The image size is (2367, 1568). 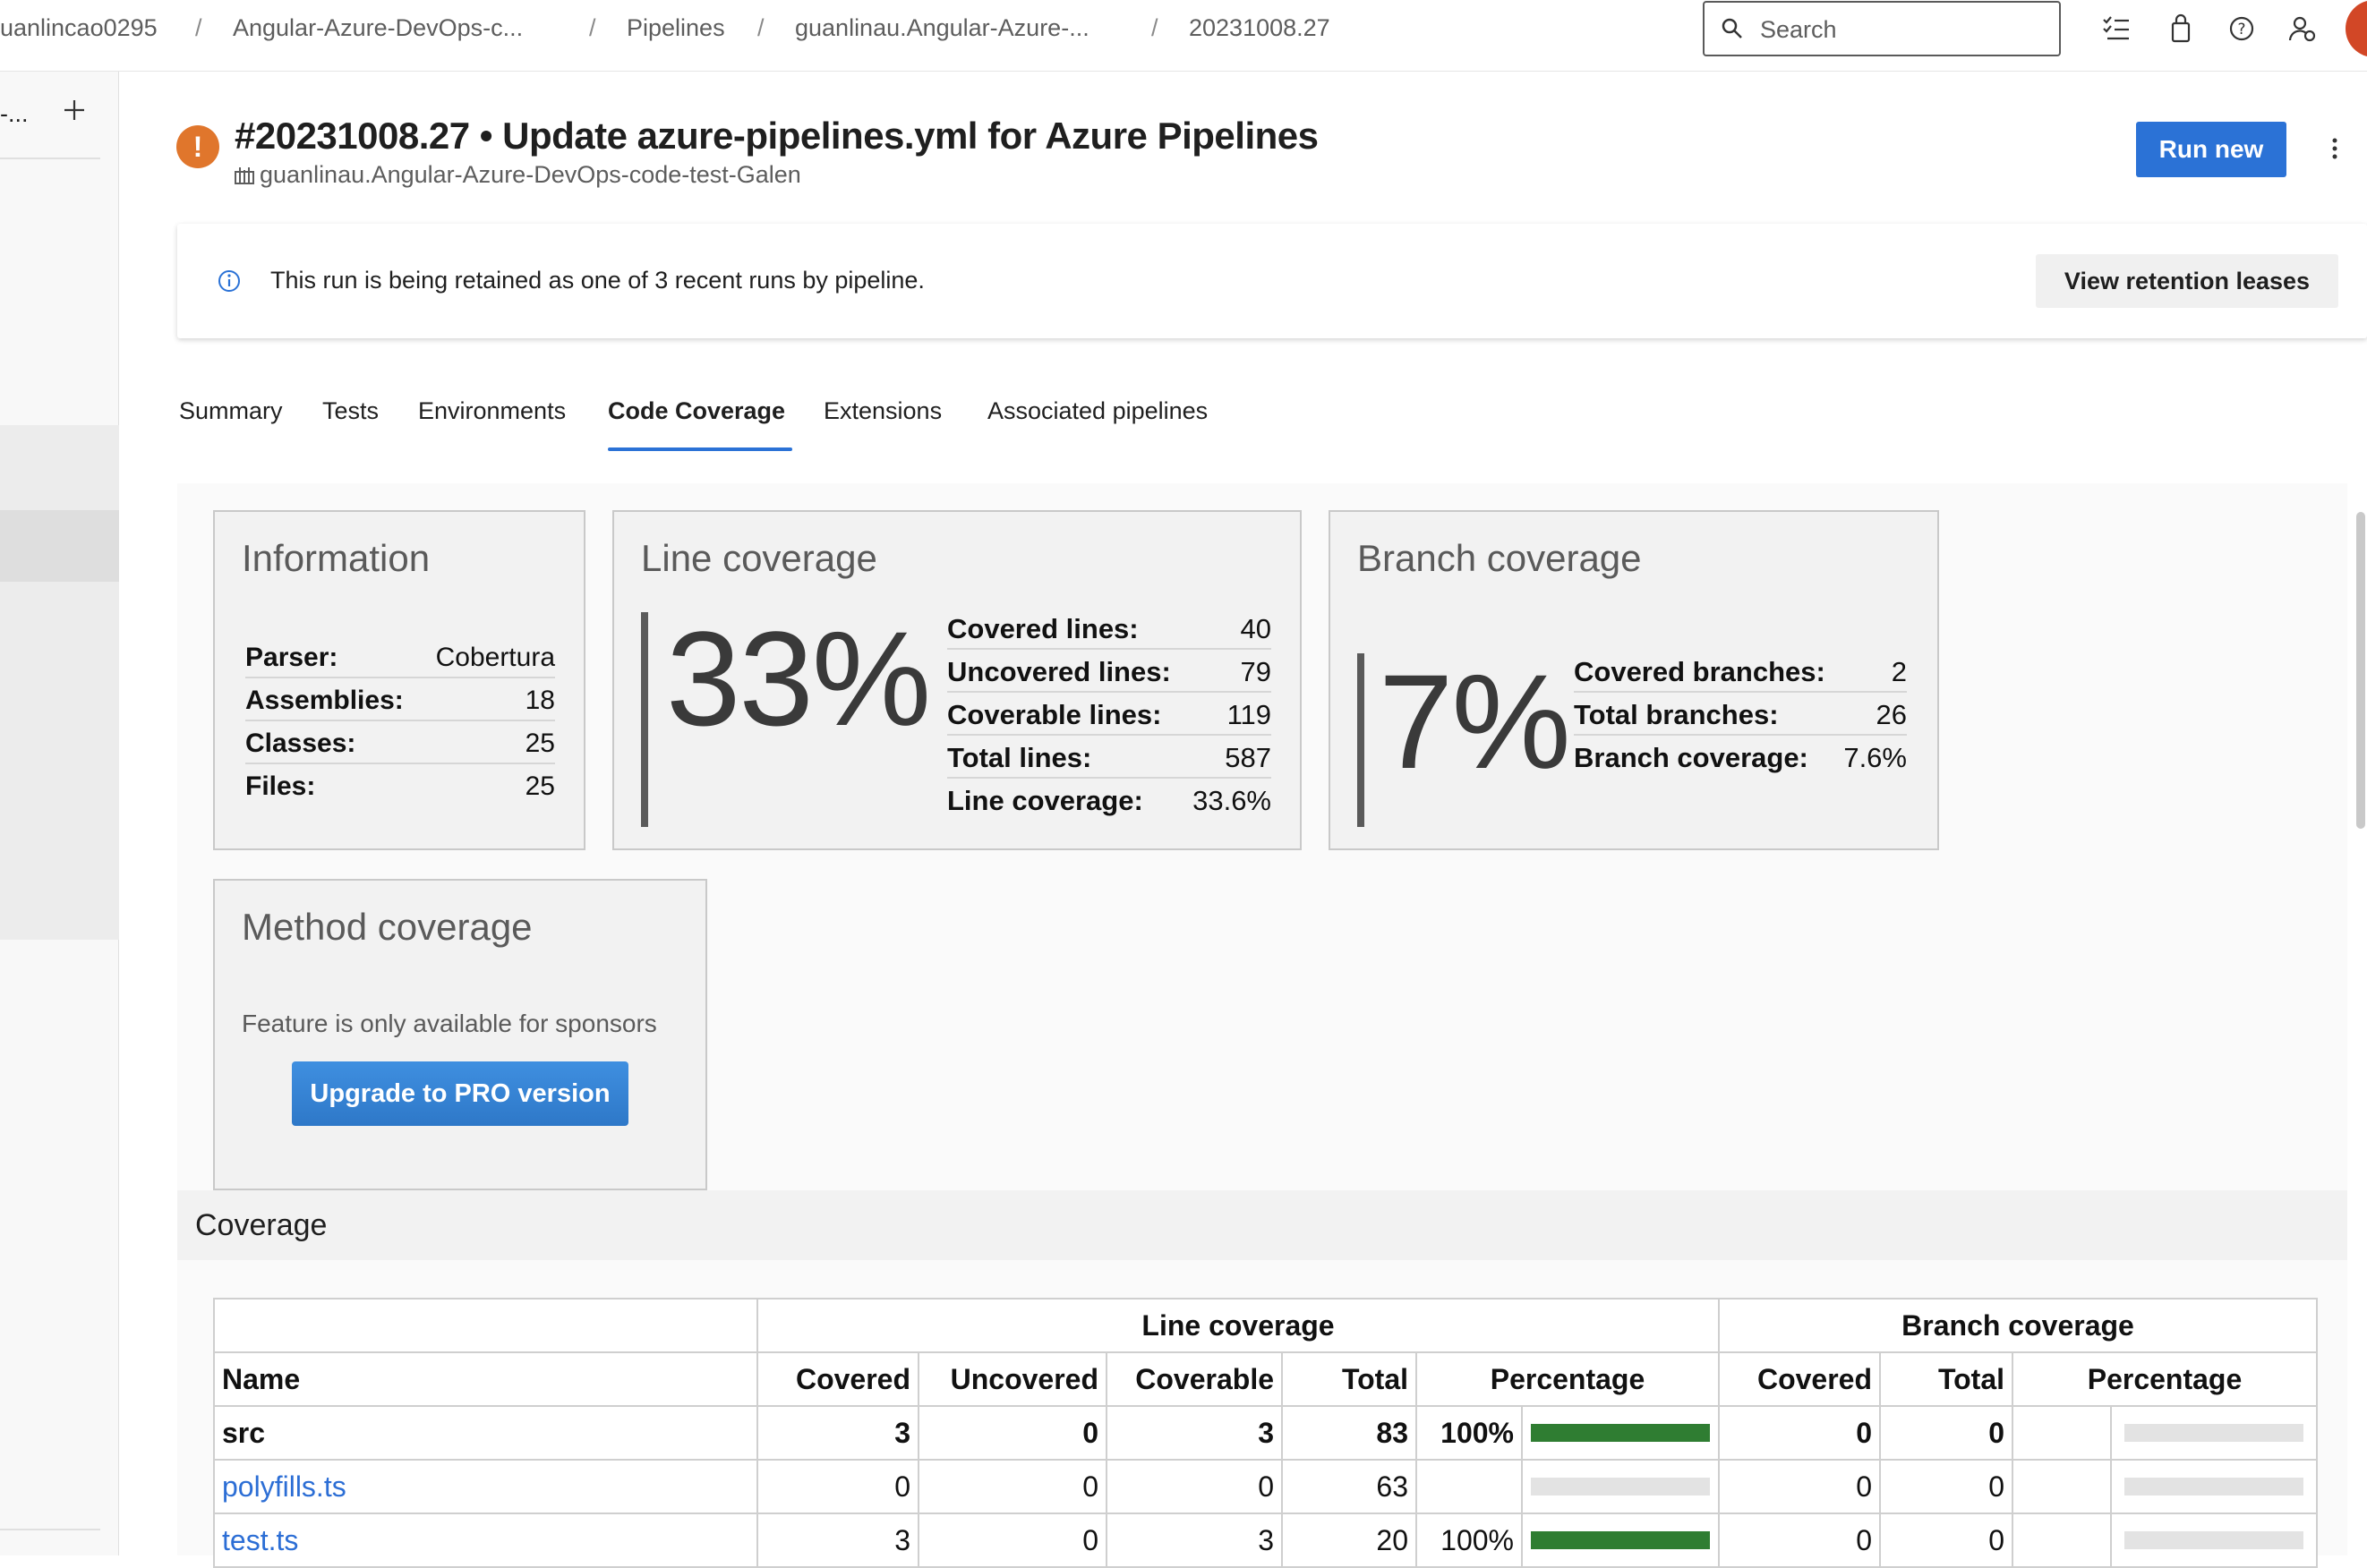 What do you see at coordinates (837, 1379) in the screenshot?
I see `column-header-covered: Covered` at bounding box center [837, 1379].